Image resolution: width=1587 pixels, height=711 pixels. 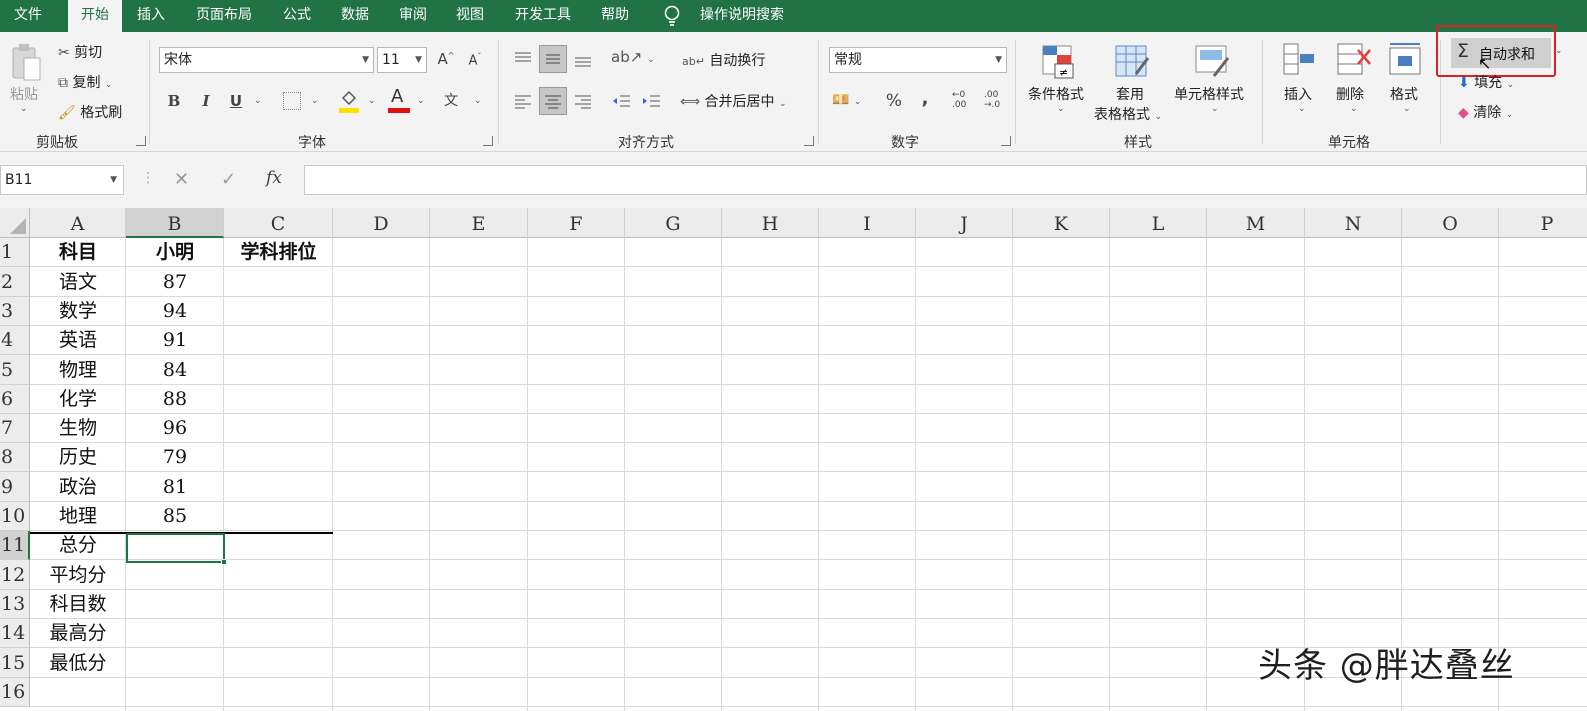 I want to click on font-name-select: 宋体 ▼, so click(x=266, y=60).